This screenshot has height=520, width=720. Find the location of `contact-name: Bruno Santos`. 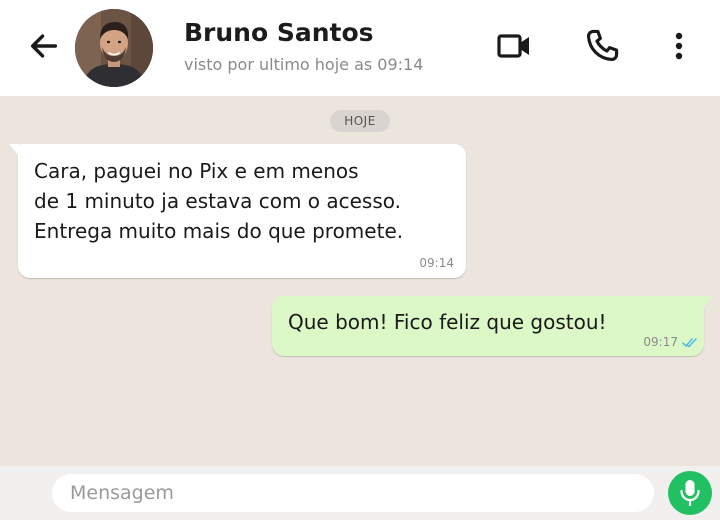

contact-name: Bruno Santos is located at coordinates (279, 32).